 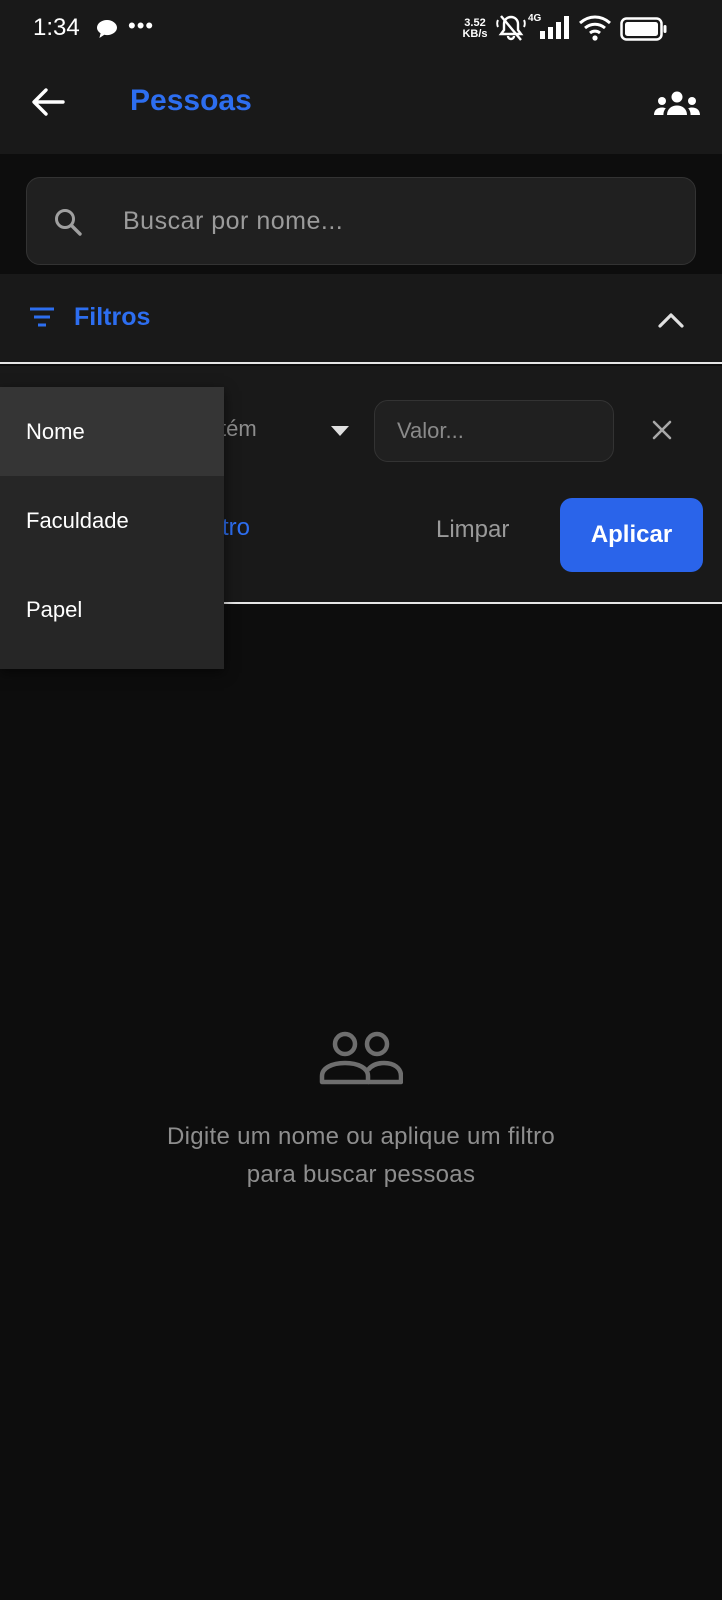 I want to click on search-icon, so click(x=68, y=224).